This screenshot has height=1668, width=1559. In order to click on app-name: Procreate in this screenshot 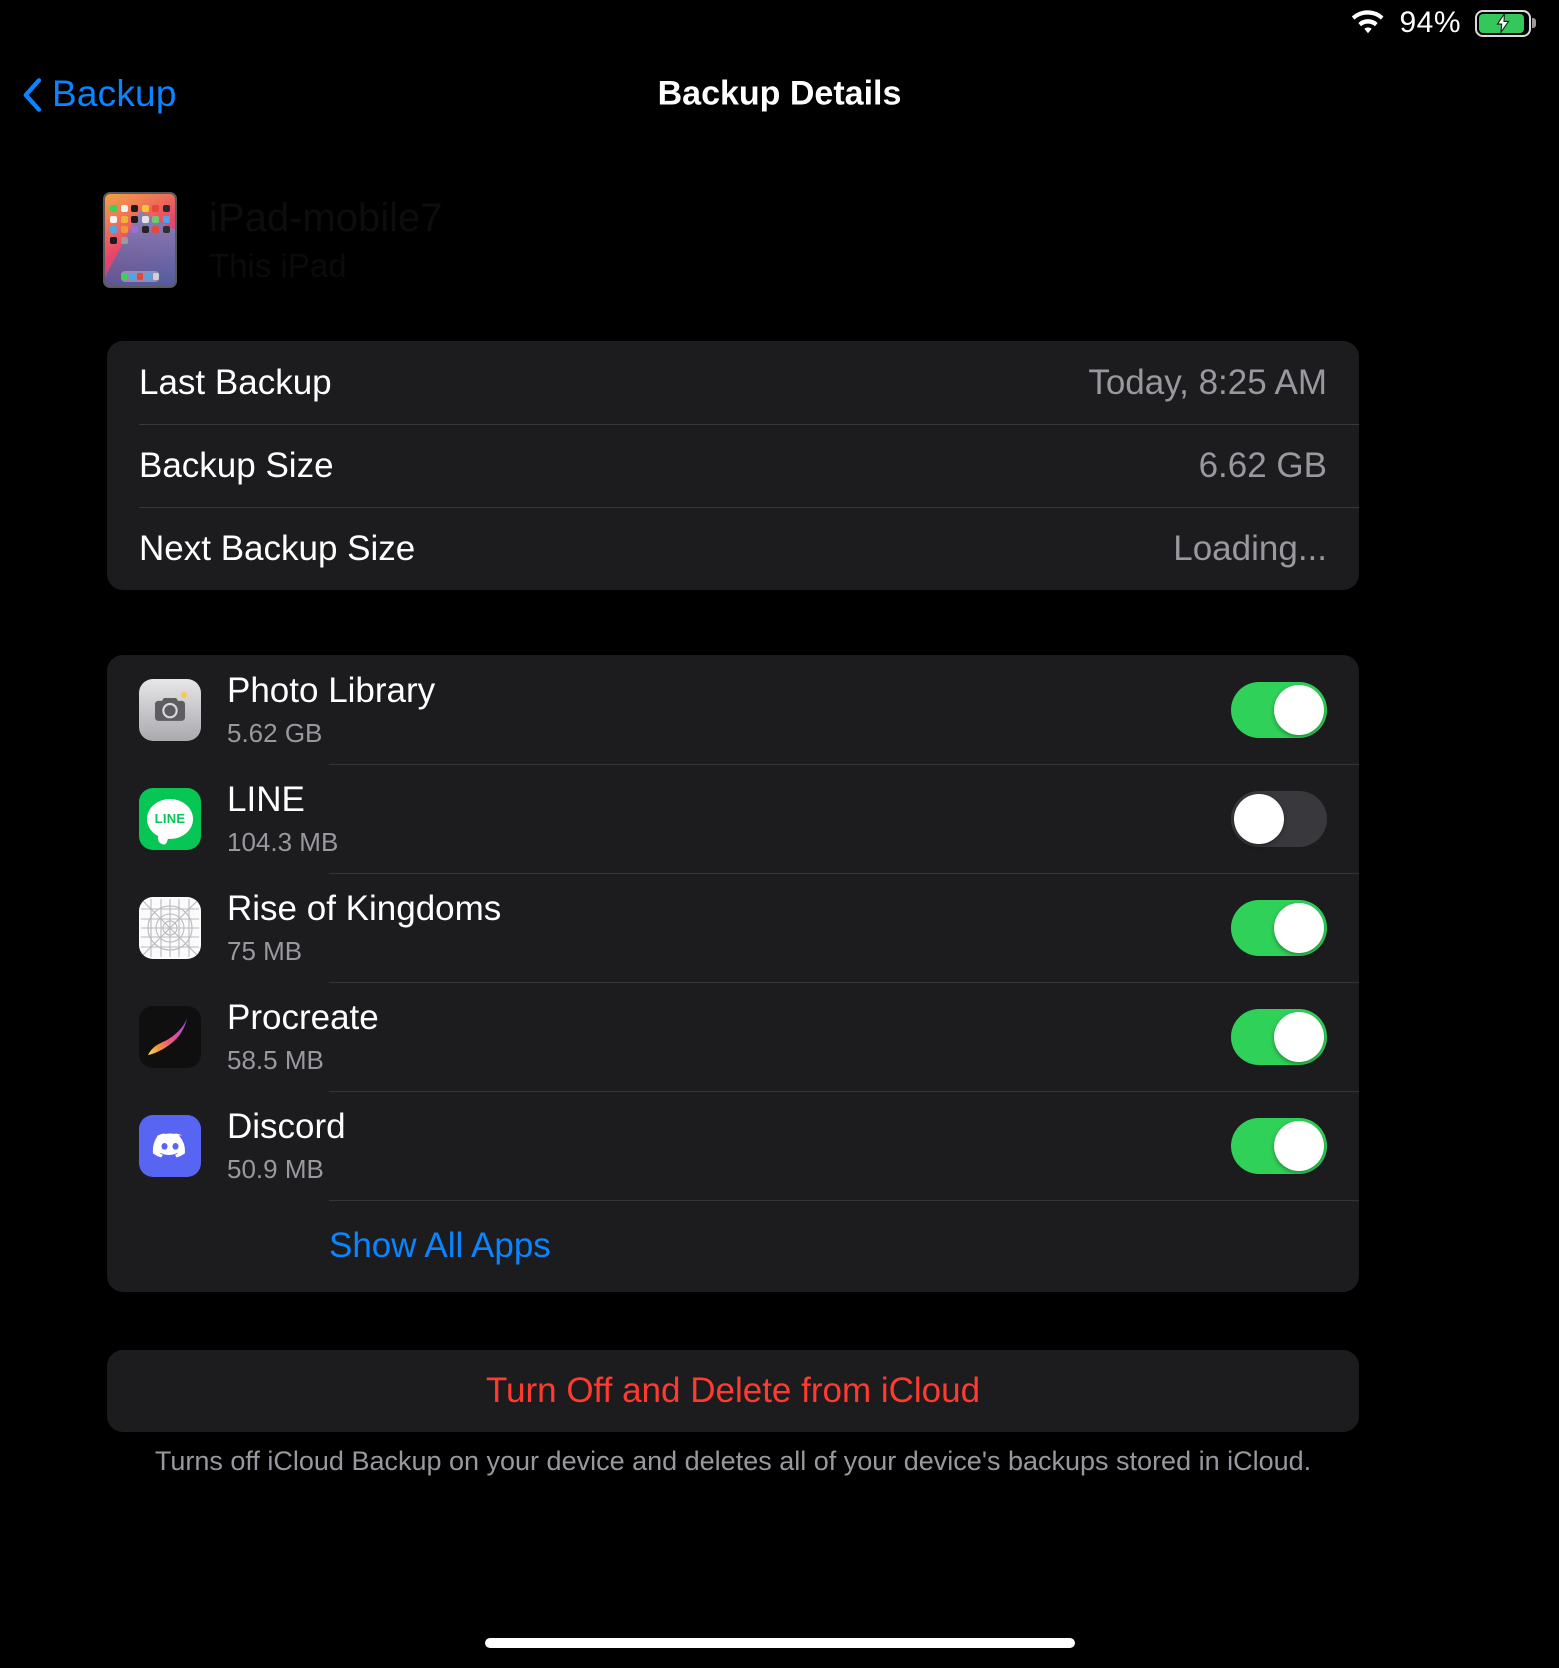, I will do `click(303, 1017)`.